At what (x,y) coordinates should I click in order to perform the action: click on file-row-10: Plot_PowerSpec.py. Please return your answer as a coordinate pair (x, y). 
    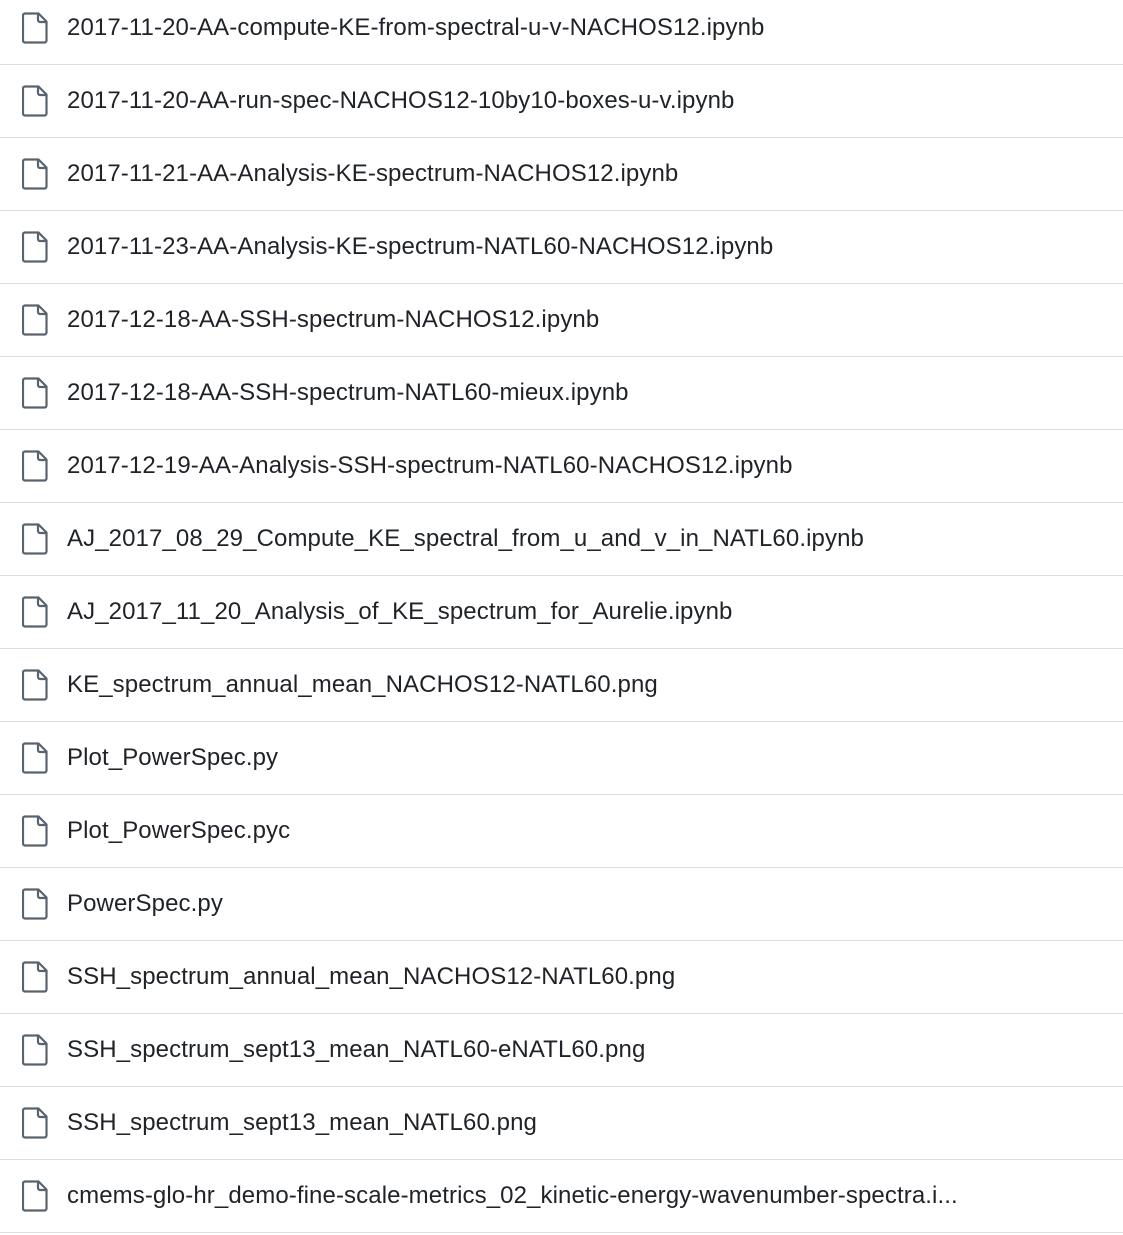
    Looking at the image, I should click on (561, 758).